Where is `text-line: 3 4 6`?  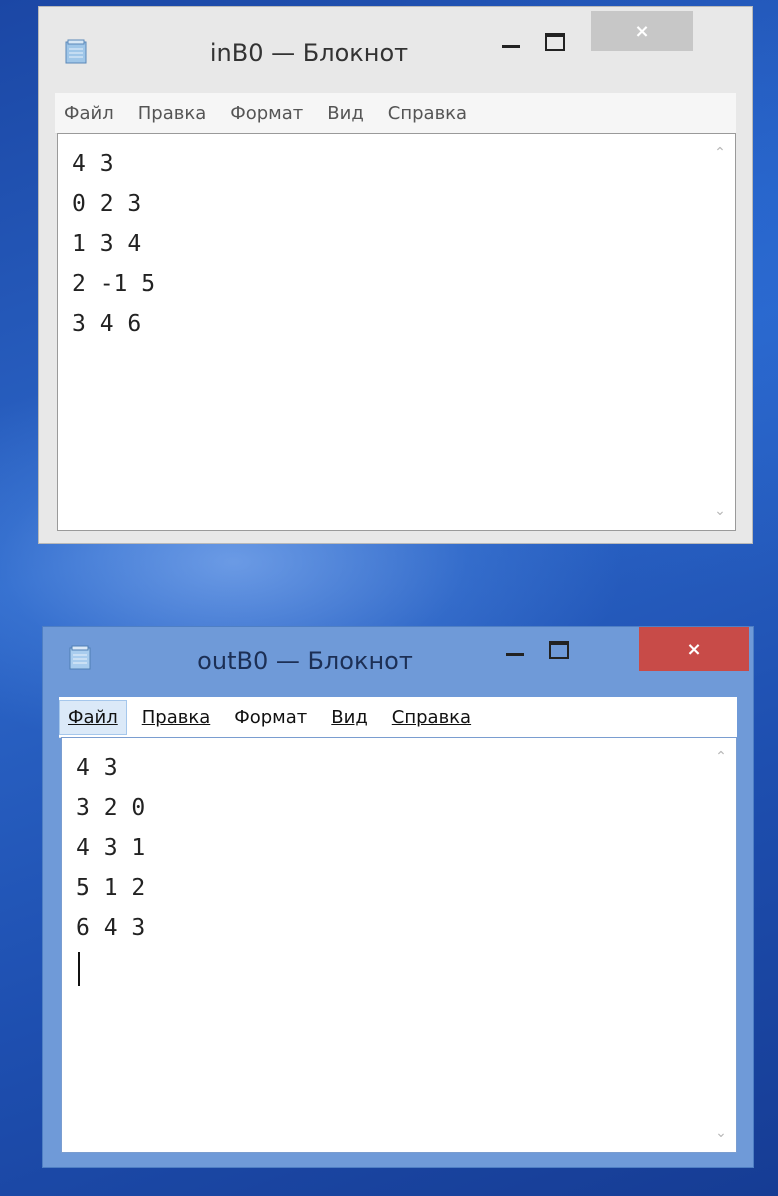
text-line: 3 4 6 is located at coordinates (107, 324).